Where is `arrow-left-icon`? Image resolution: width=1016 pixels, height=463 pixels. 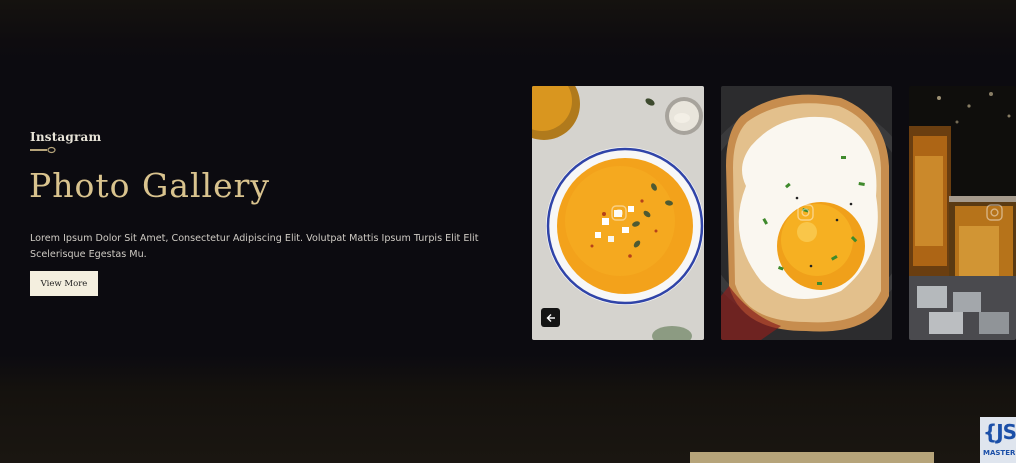
arrow-left-icon is located at coordinates (550, 317).